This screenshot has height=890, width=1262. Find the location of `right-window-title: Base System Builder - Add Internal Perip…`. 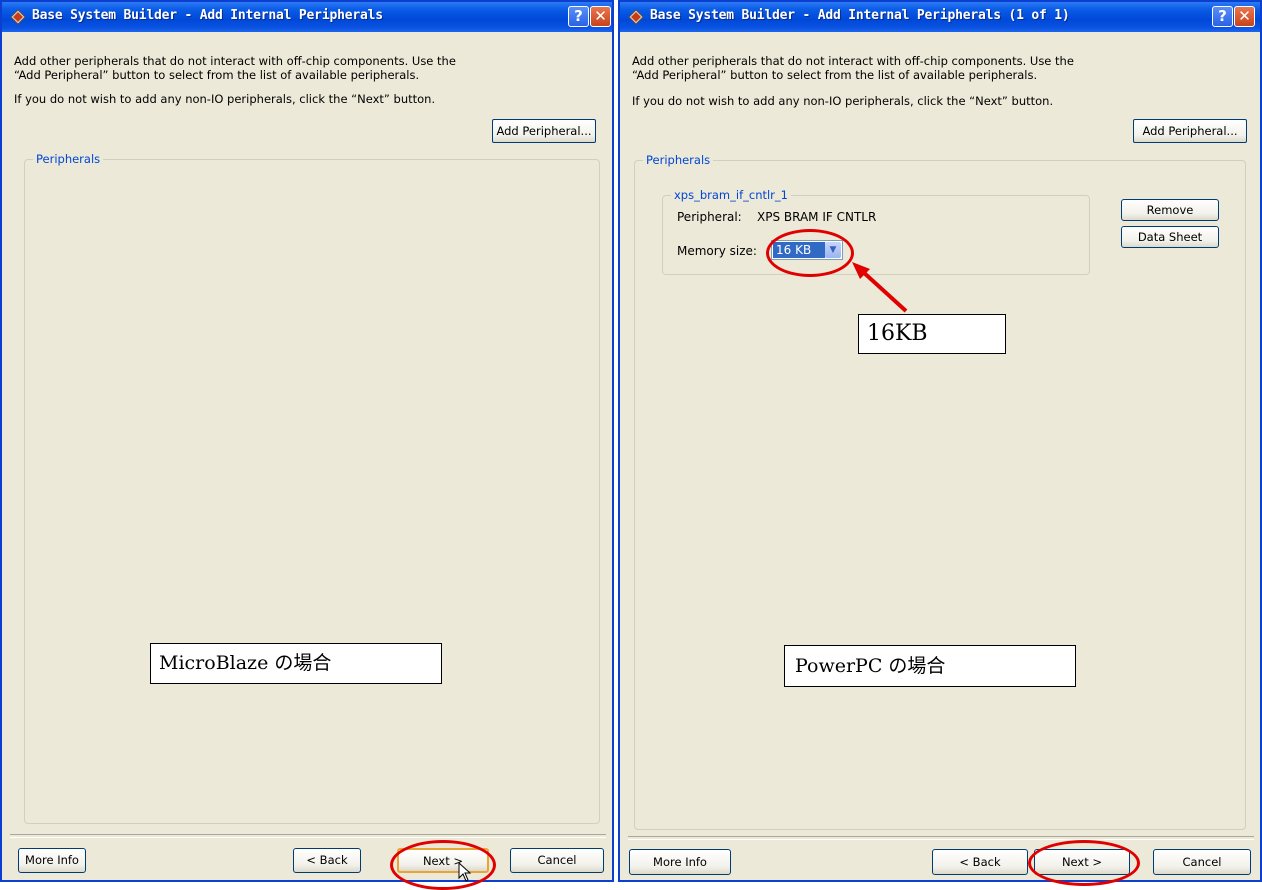

right-window-title: Base System Builder - Add Internal Perip… is located at coordinates (860, 15).